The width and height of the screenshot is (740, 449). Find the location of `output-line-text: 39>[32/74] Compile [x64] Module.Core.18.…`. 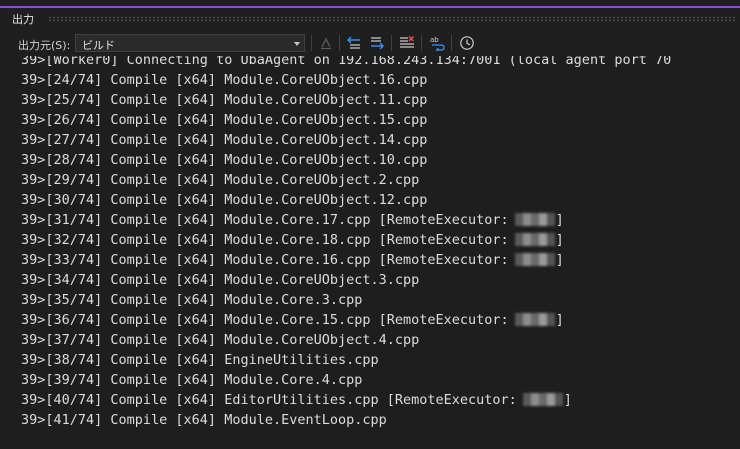

output-line-text: 39>[32/74] Compile [x64] Module.Core.18.… is located at coordinates (265, 240).